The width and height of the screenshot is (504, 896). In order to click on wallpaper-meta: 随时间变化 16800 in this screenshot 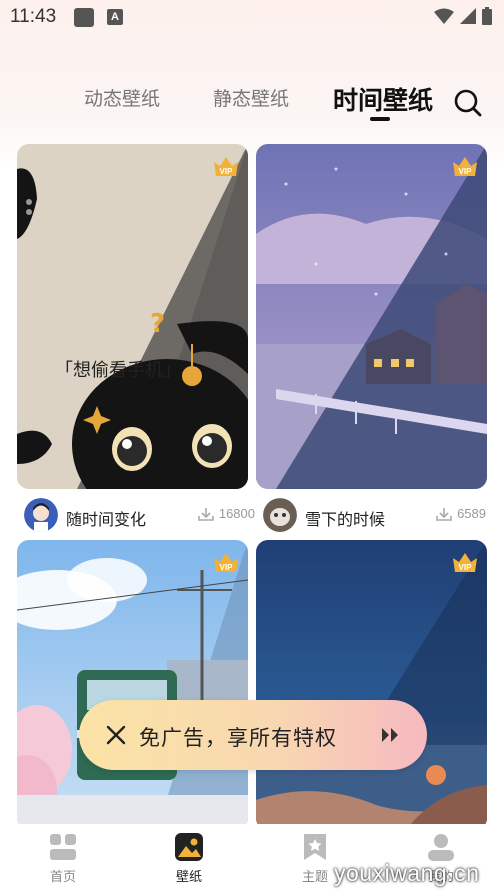, I will do `click(139, 516)`.